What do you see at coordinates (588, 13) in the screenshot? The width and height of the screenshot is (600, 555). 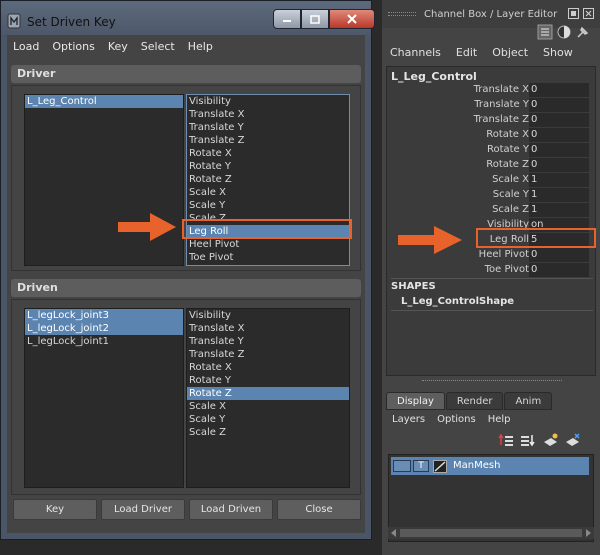 I see `close-panel-icon` at bounding box center [588, 13].